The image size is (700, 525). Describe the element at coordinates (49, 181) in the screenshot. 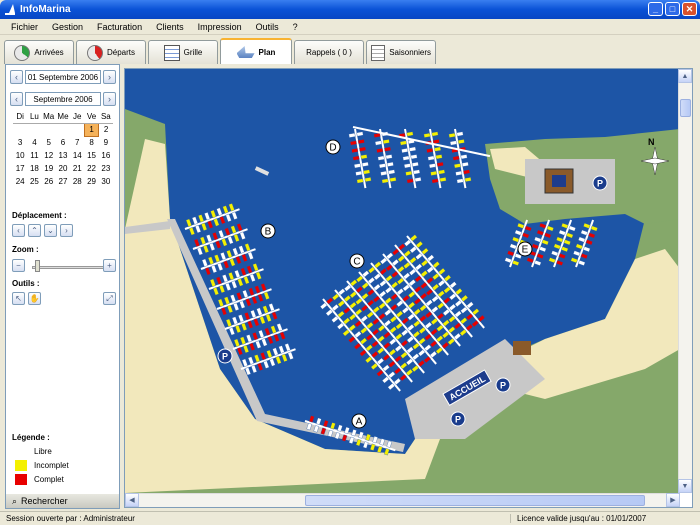

I see `calendar-day: 26` at that location.